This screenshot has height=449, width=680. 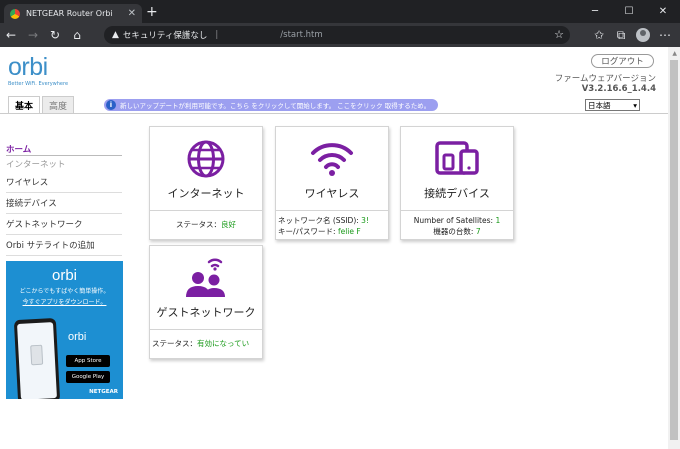 What do you see at coordinates (595, 11) in the screenshot?
I see `minimize-icon: ─` at bounding box center [595, 11].